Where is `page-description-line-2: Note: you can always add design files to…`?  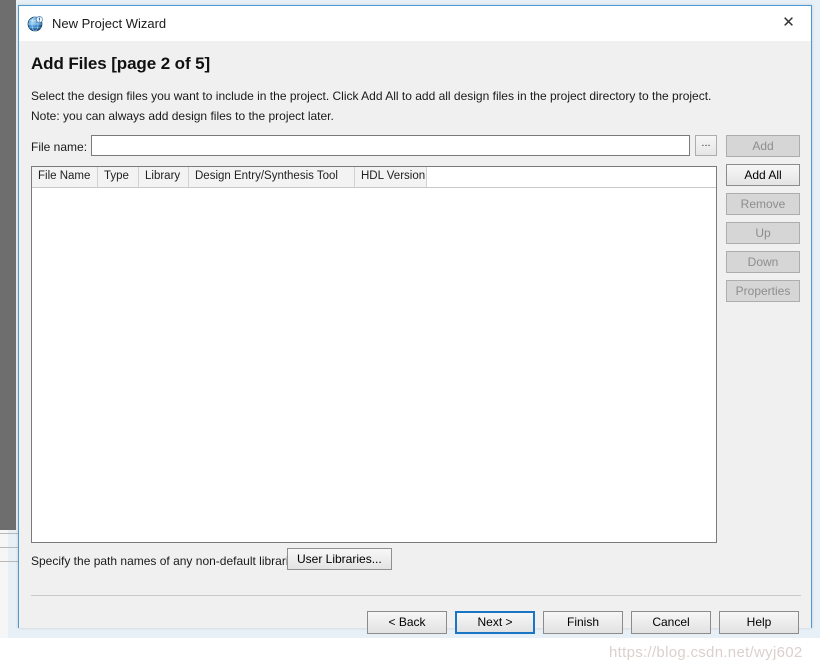 page-description-line-2: Note: you can always add design files to… is located at coordinates (182, 116).